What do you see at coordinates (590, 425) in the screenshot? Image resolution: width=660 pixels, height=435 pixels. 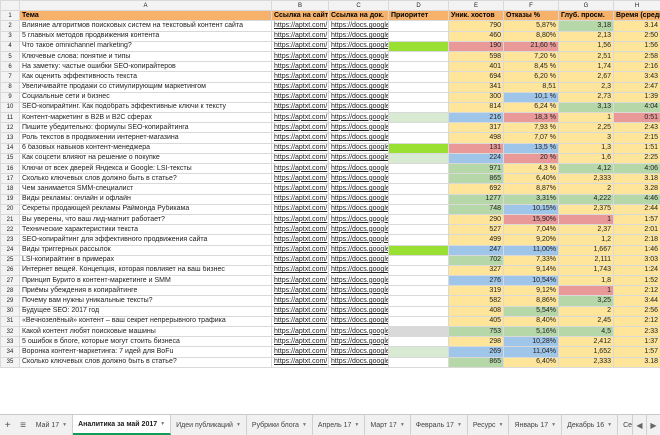 I see `sheet-tab: Декабрь 16 ▼` at bounding box center [590, 425].